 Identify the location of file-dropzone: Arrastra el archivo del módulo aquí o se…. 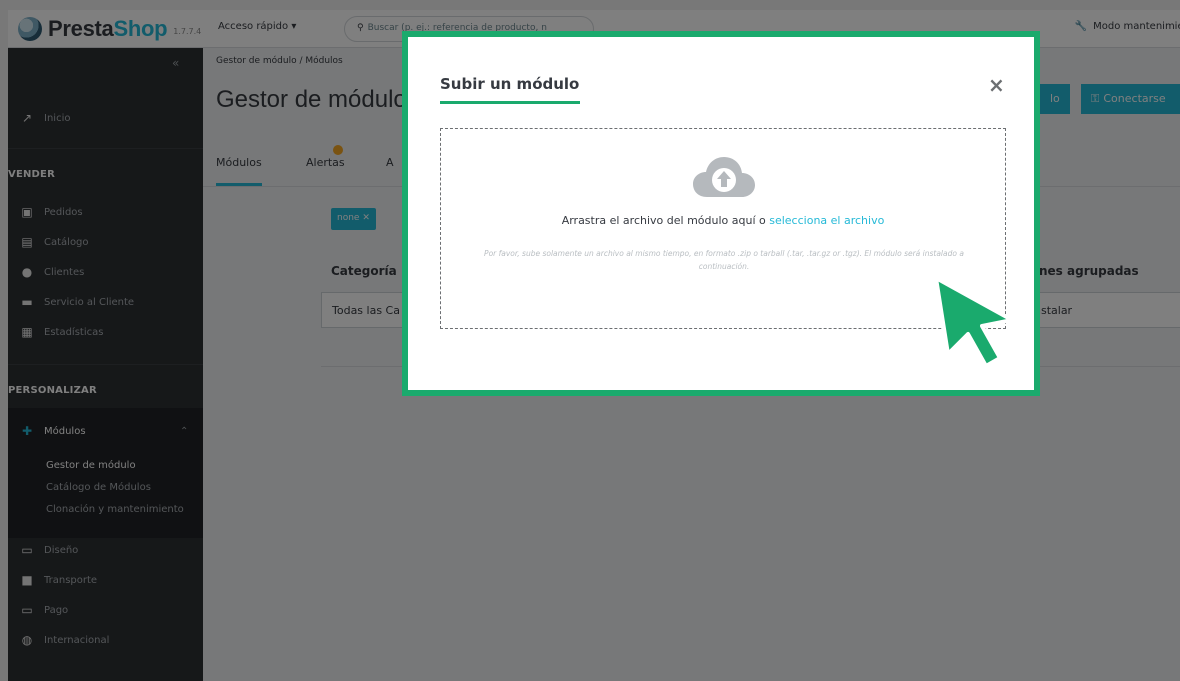
(723, 228).